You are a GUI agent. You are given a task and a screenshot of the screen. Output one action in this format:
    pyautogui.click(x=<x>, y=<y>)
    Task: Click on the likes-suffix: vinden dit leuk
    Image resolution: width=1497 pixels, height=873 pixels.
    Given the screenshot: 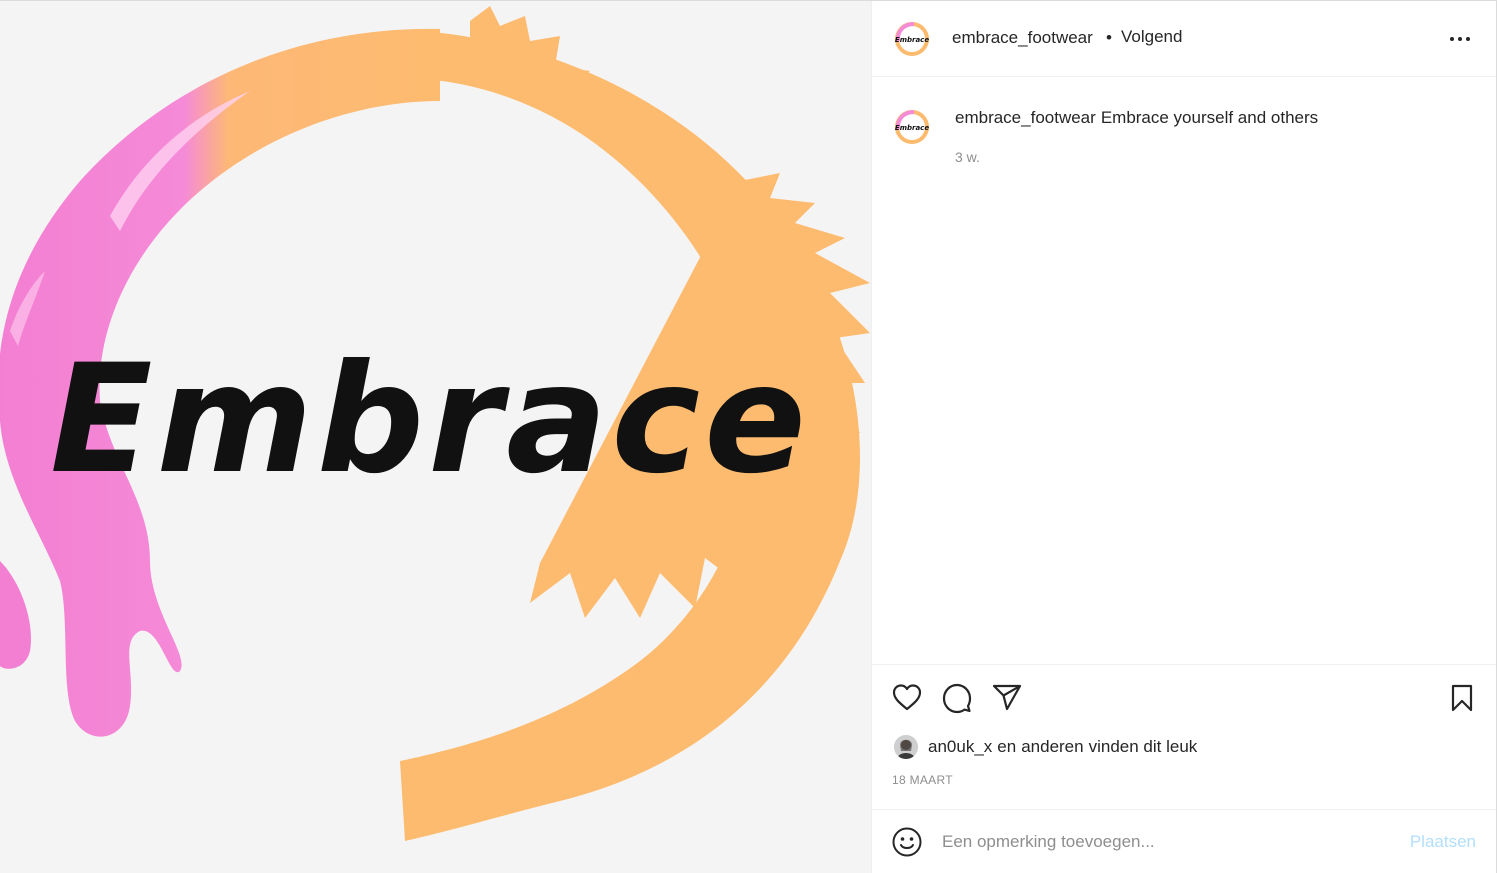 What is the action you would take?
    pyautogui.click(x=1143, y=746)
    